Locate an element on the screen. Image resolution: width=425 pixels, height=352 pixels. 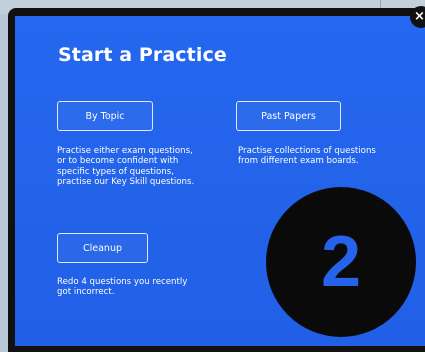
step-number: 2 is located at coordinates (341, 262).